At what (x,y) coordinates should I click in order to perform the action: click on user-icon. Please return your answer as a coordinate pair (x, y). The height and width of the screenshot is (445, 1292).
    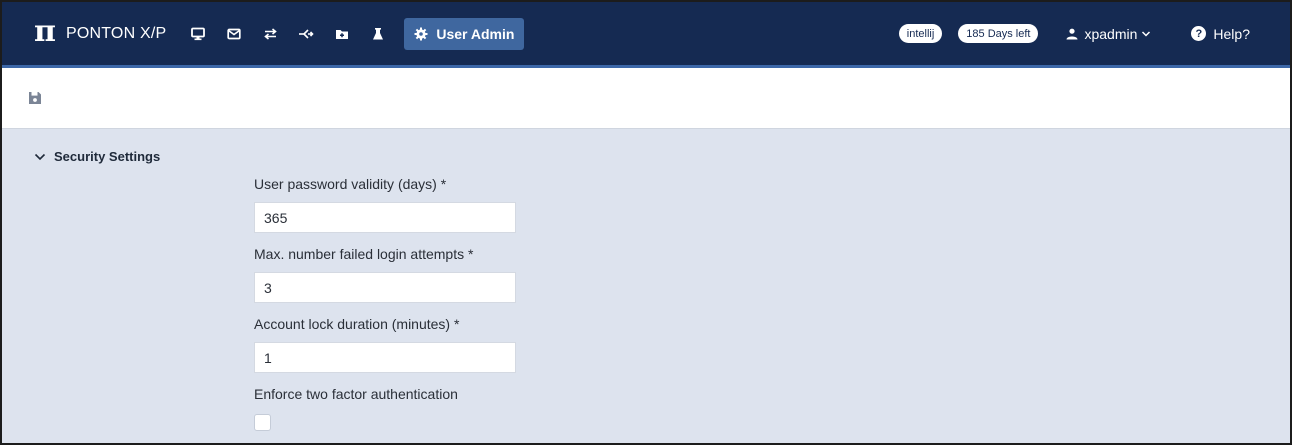
    Looking at the image, I should click on (1072, 33).